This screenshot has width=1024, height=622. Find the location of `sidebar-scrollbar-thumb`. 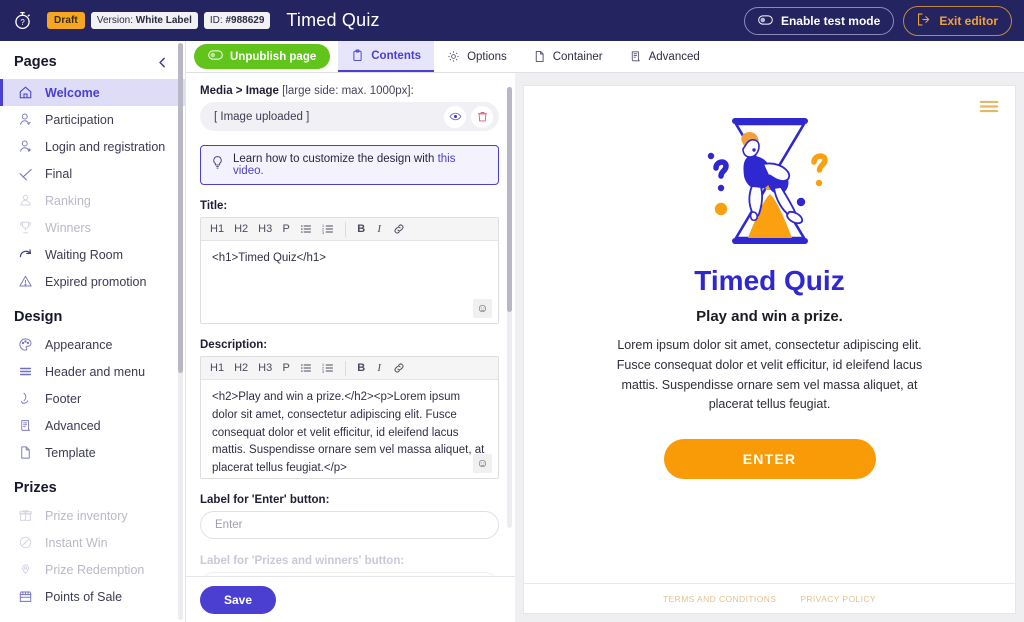

sidebar-scrollbar-thumb is located at coordinates (180, 208).